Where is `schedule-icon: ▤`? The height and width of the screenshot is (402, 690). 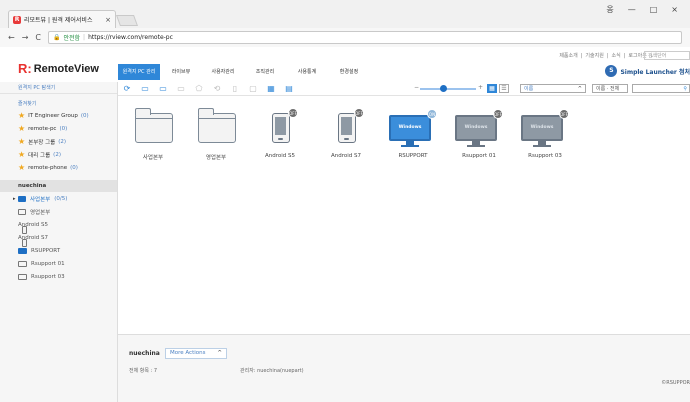 schedule-icon: ▤ is located at coordinates (289, 89).